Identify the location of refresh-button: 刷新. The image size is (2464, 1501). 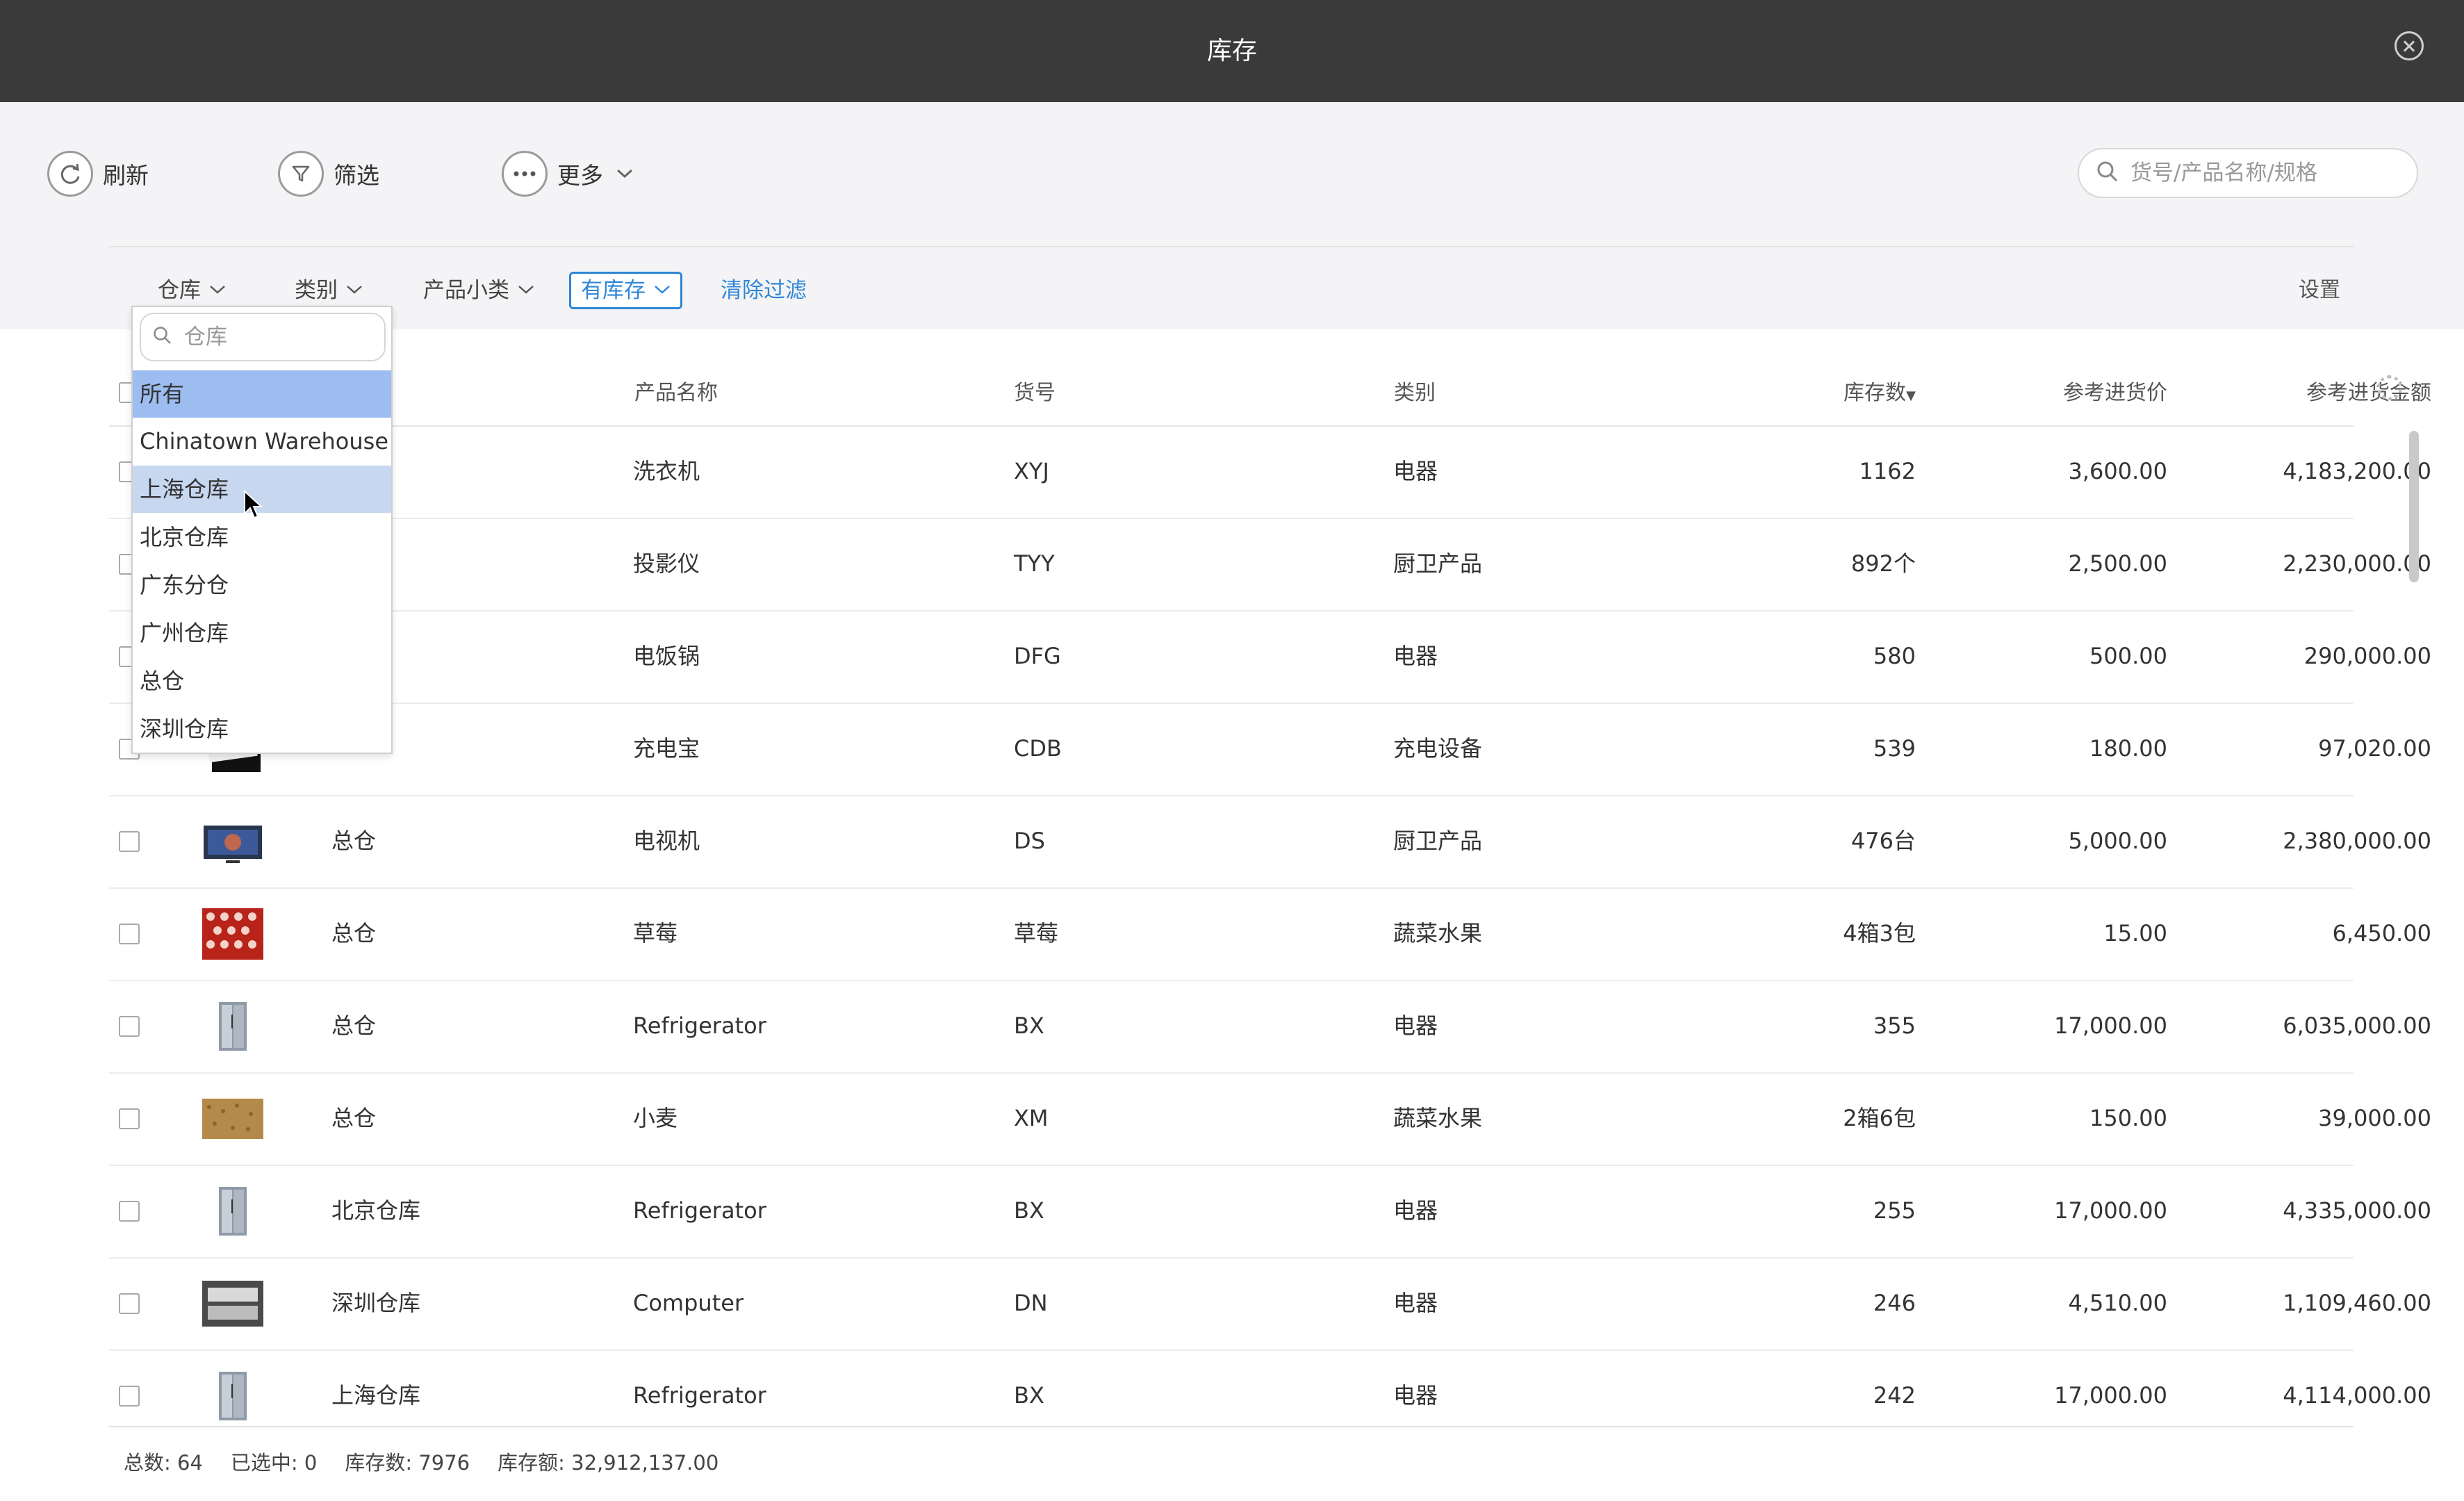
(98, 173).